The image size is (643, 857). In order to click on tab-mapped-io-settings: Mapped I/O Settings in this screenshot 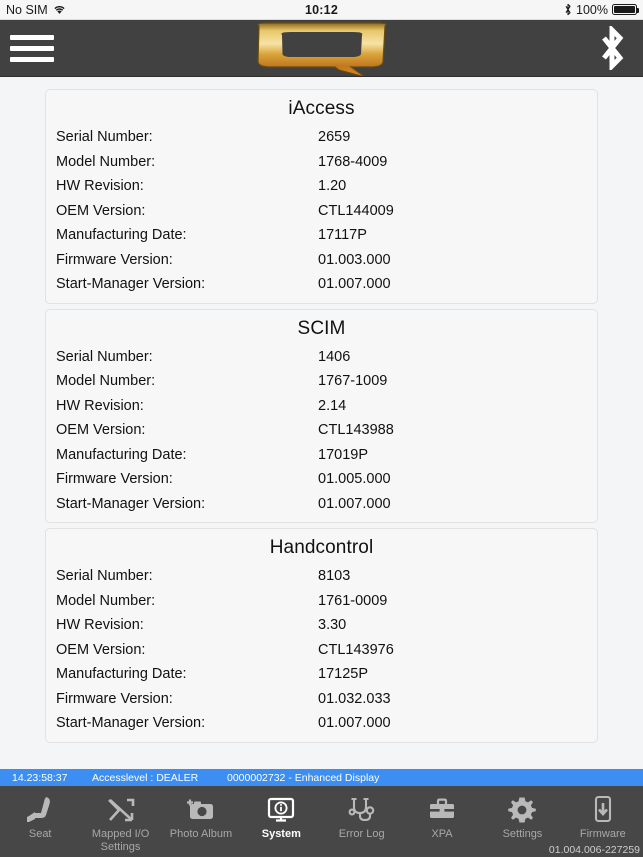, I will do `click(120, 821)`.